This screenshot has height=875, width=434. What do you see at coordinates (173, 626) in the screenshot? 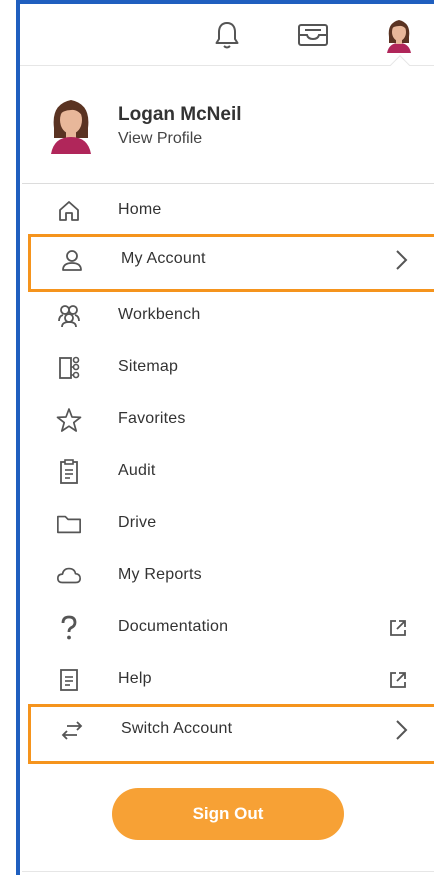
I see `menu-item-label: Documentation` at bounding box center [173, 626].